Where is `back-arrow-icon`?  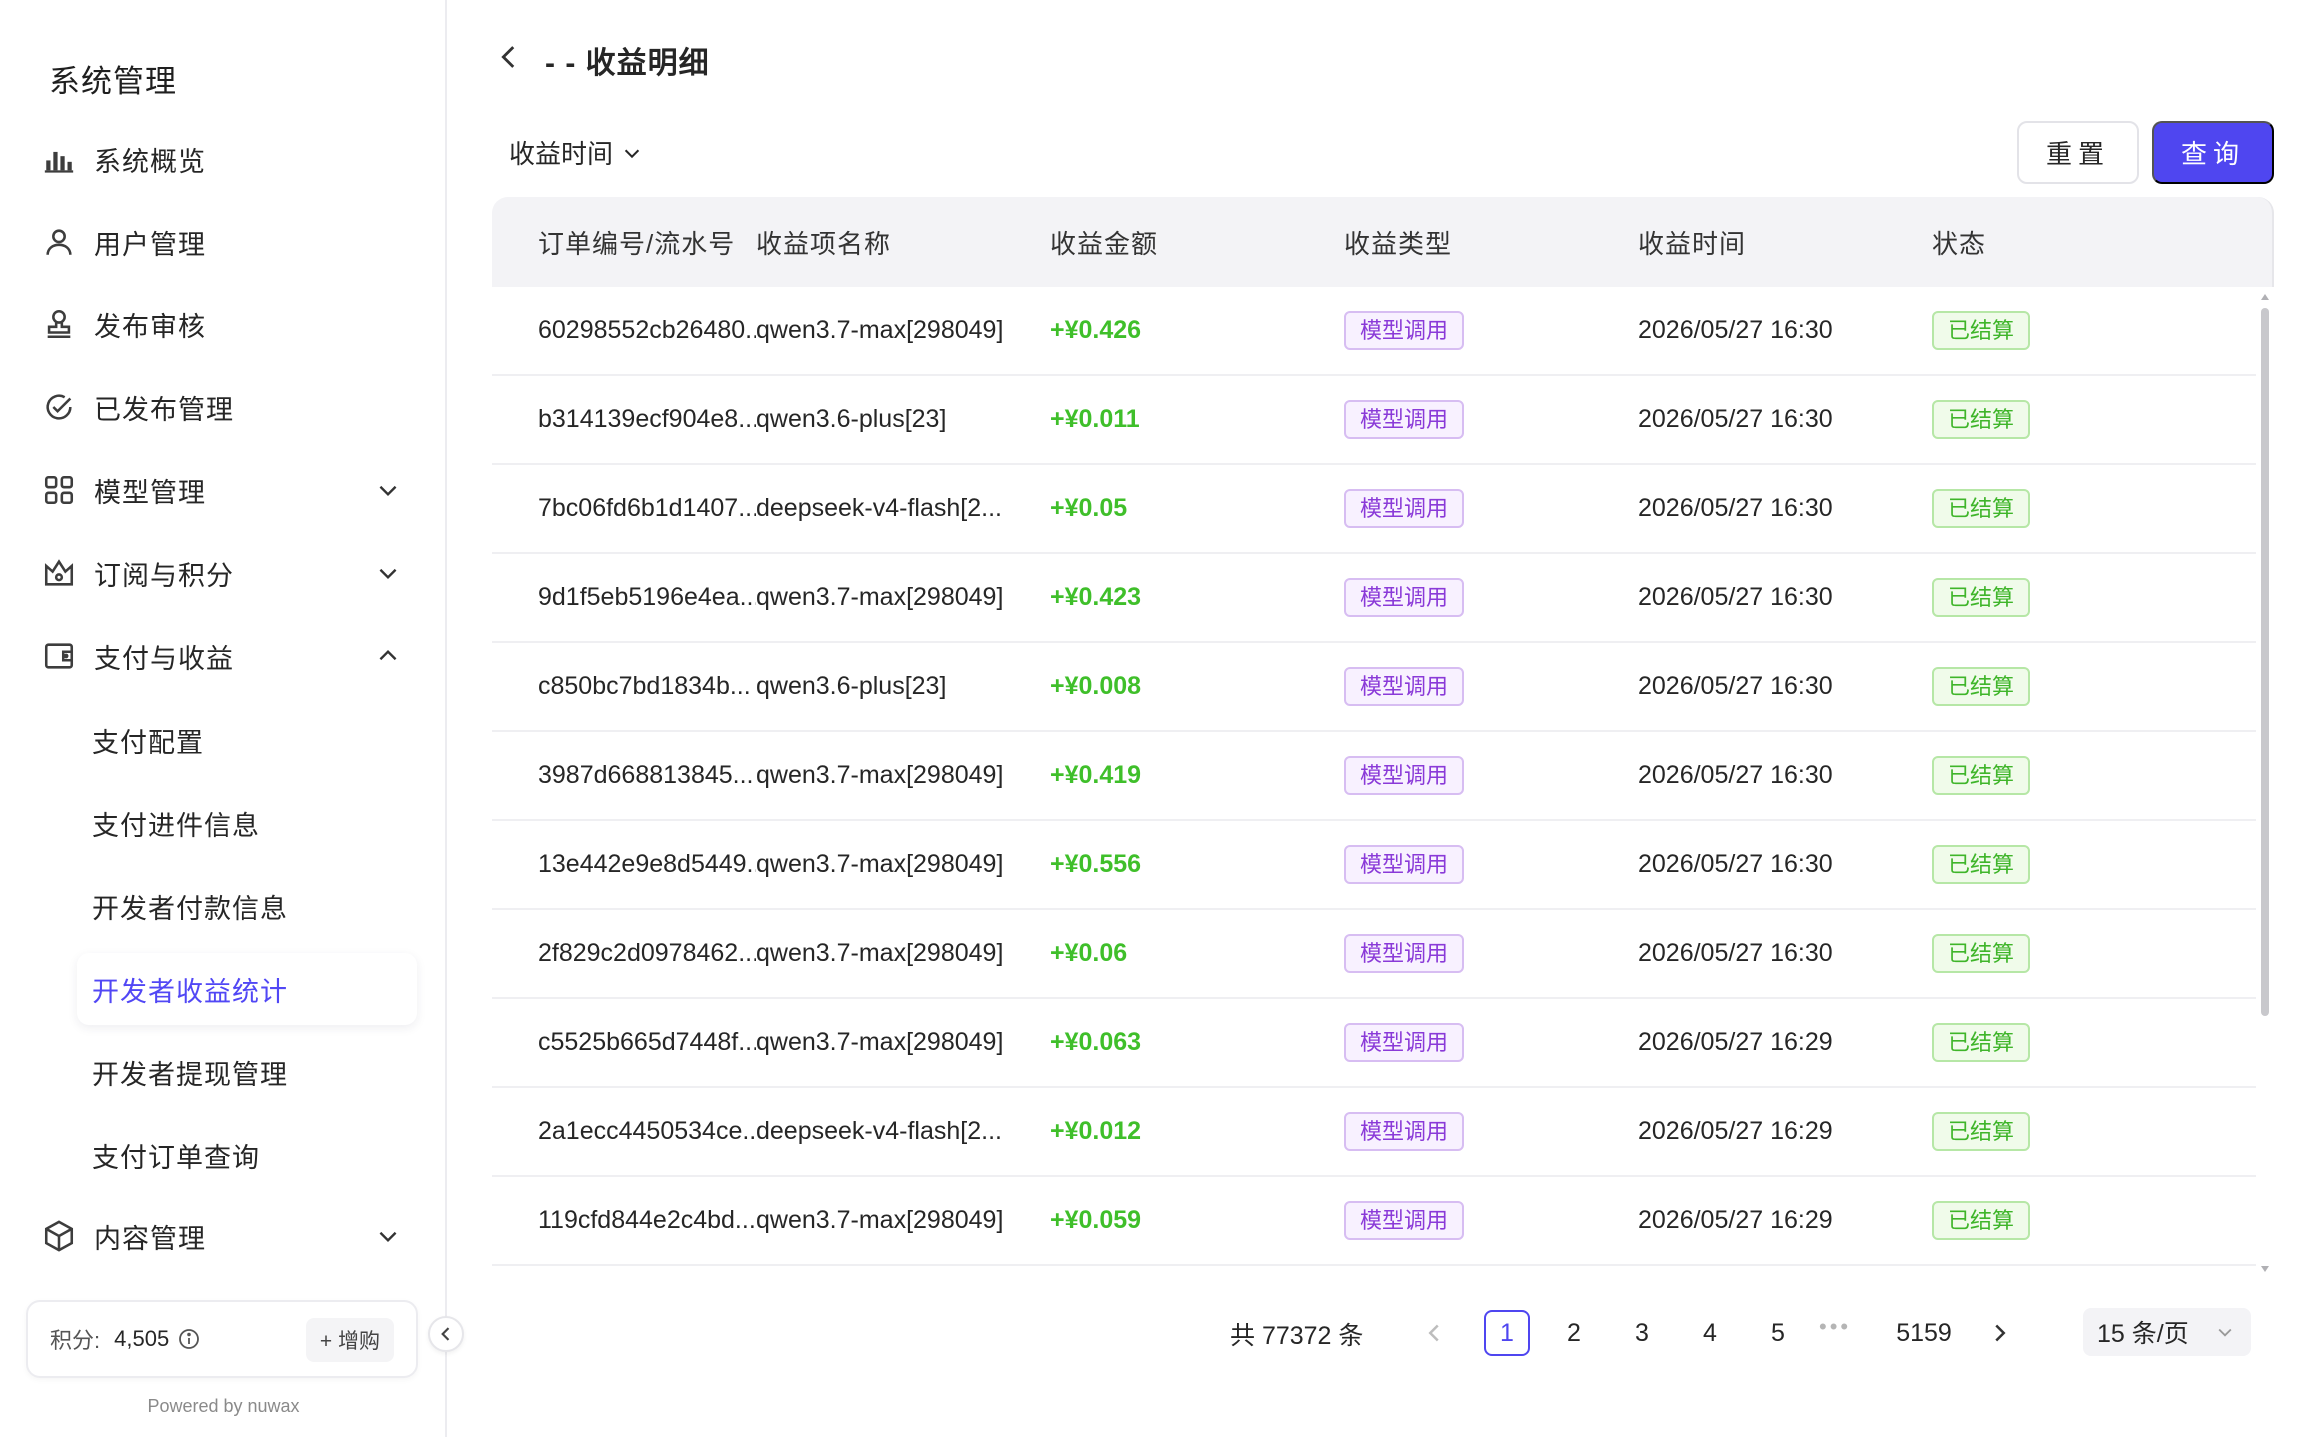 back-arrow-icon is located at coordinates (509, 57).